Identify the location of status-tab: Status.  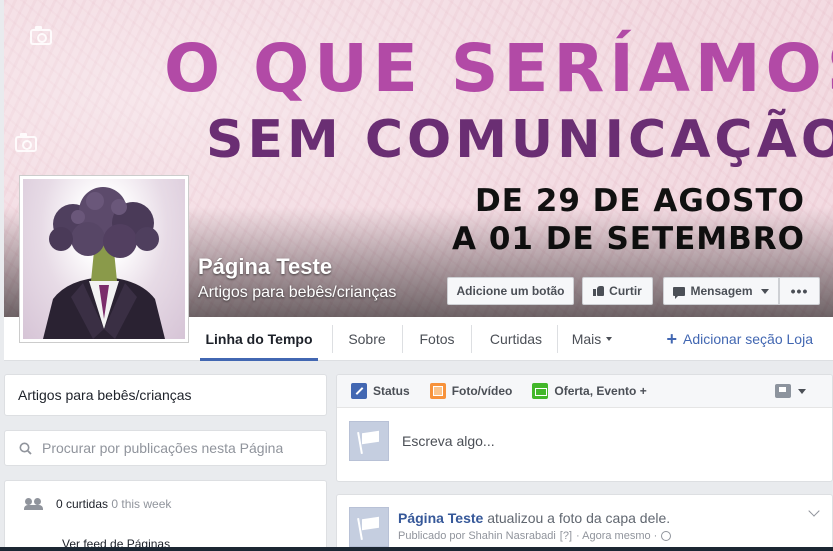
(380, 391).